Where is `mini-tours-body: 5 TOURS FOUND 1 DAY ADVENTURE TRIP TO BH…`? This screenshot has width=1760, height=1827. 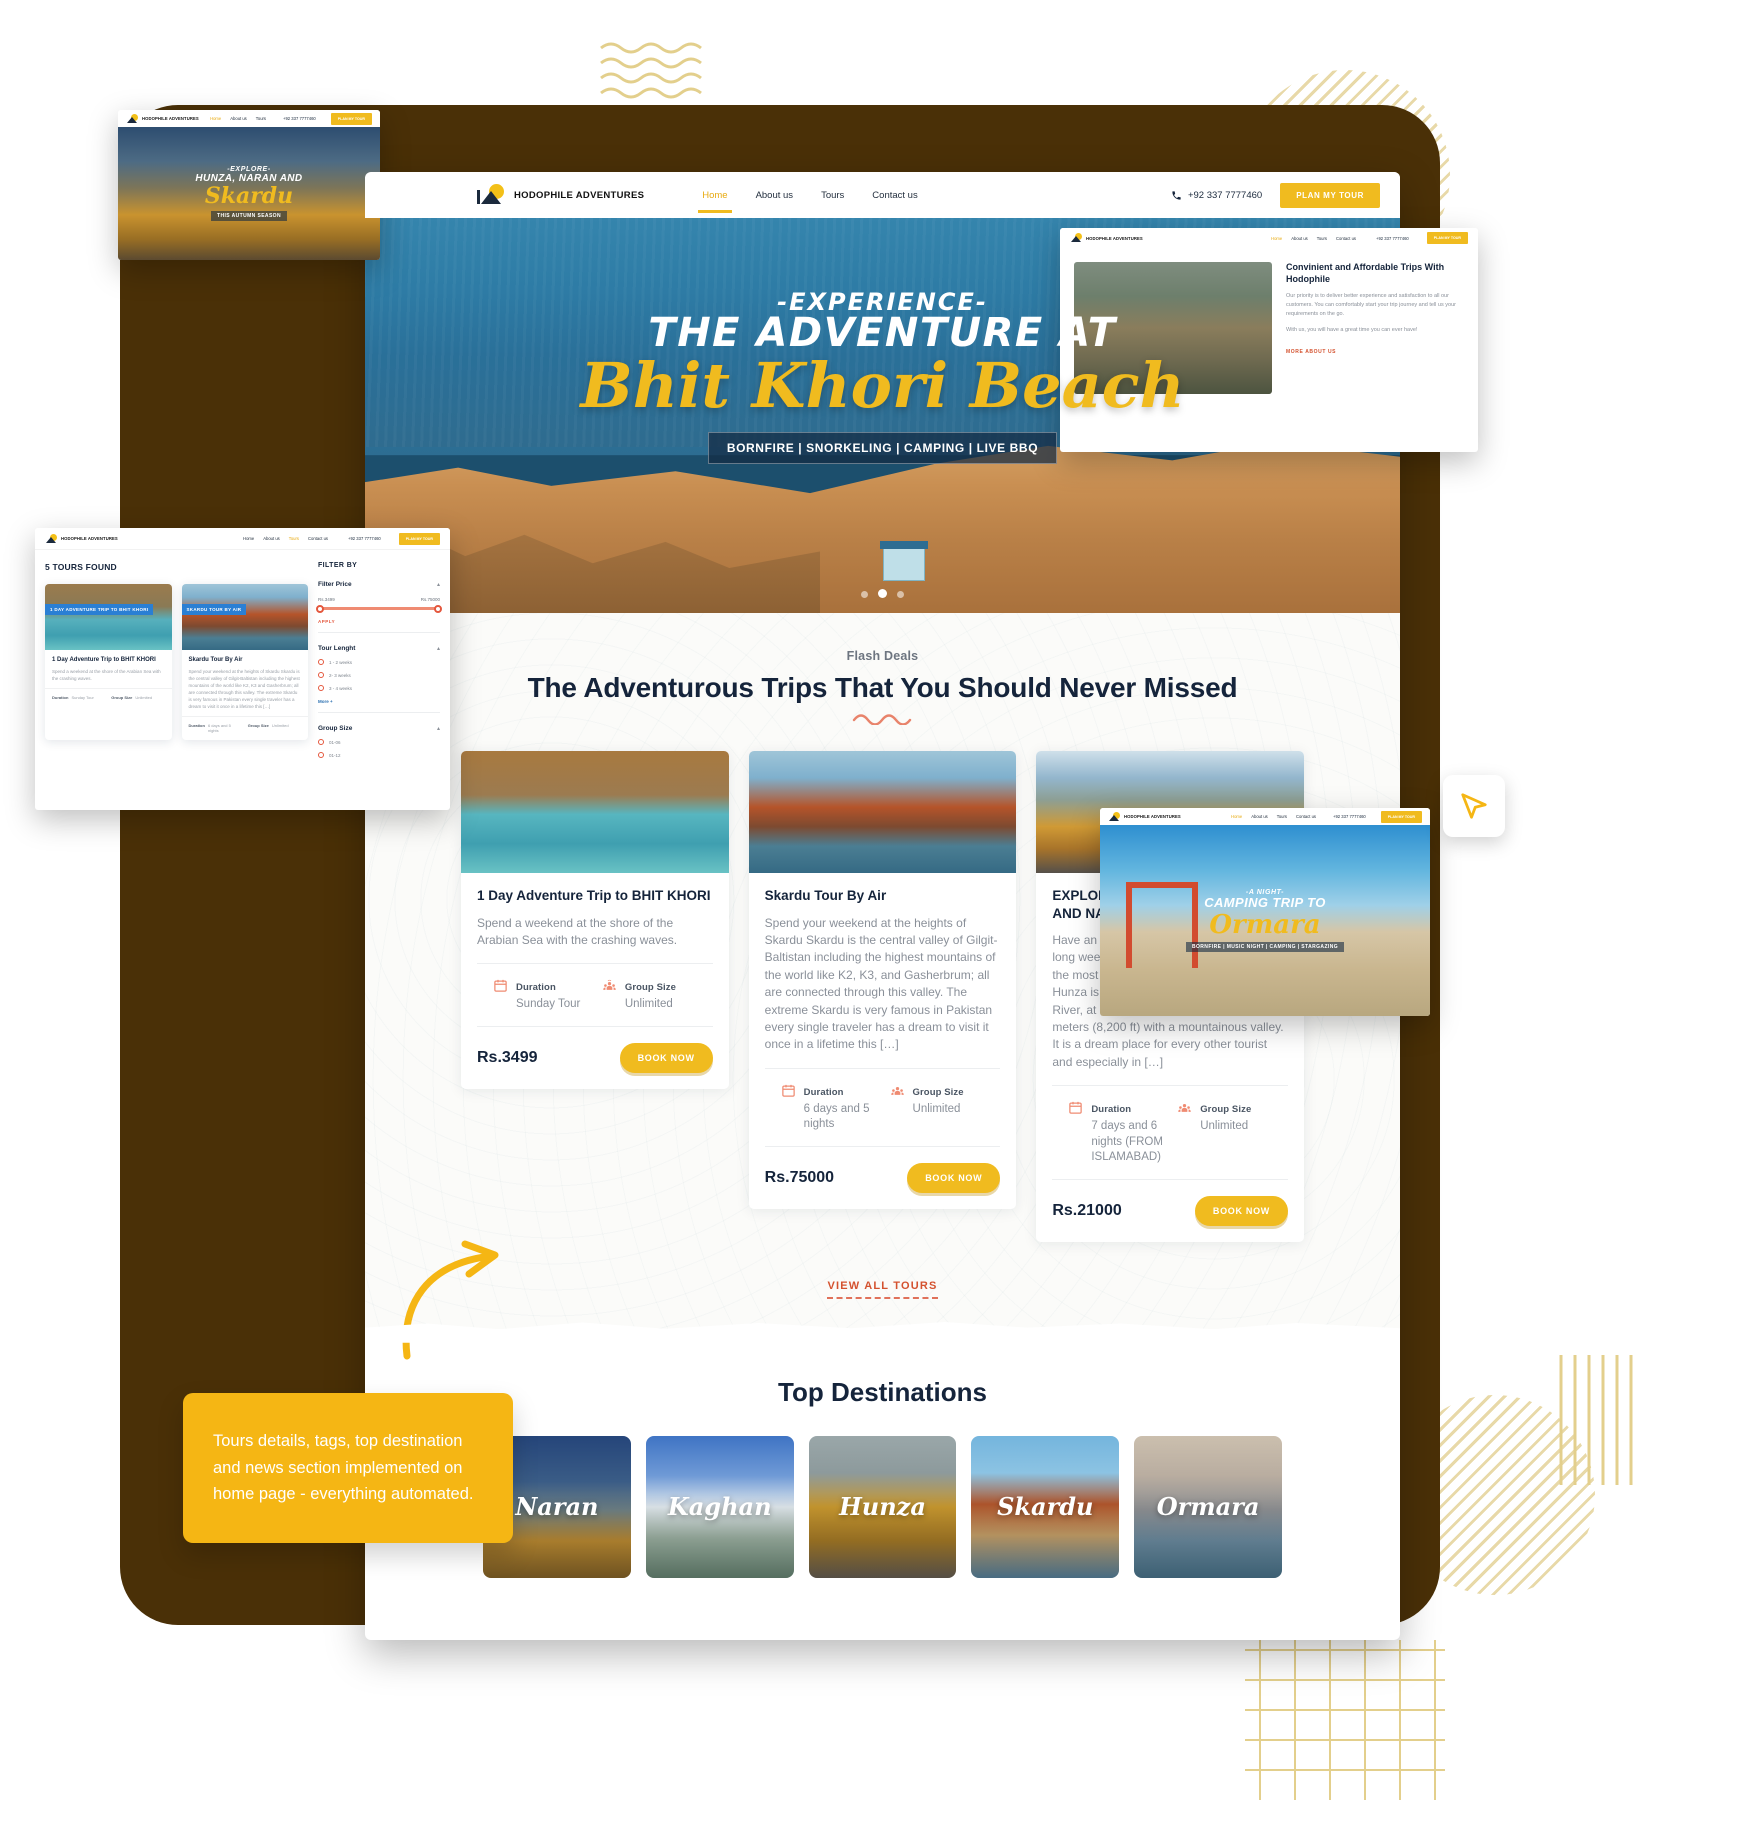 mini-tours-body: 5 TOURS FOUND 1 DAY ADVENTURE TRIP TO BH… is located at coordinates (242, 654).